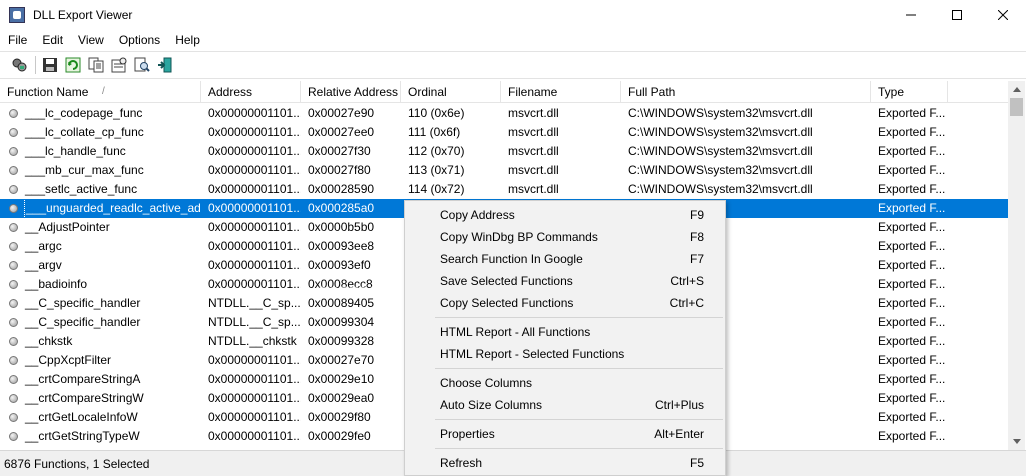 The height and width of the screenshot is (476, 1026). What do you see at coordinates (565, 237) in the screenshot?
I see `context-menu-item: Copy WinDbg BP Commands F8` at bounding box center [565, 237].